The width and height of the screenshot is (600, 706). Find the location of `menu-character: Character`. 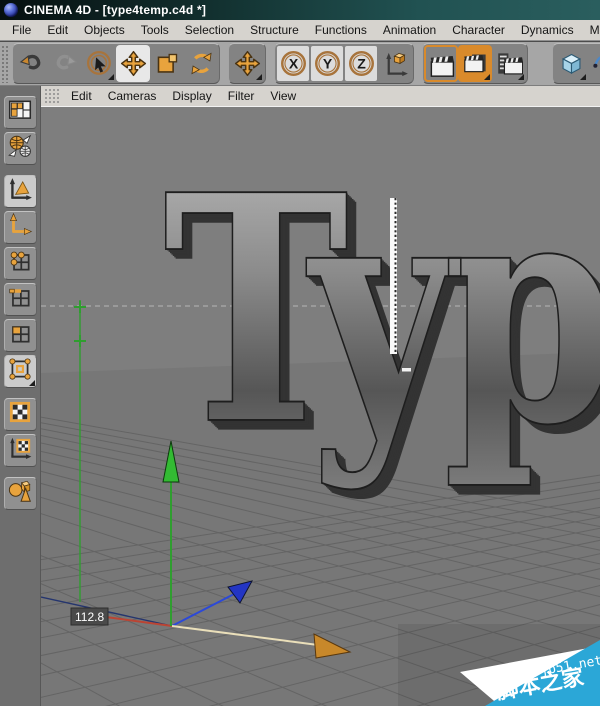

menu-character: Character is located at coordinates (478, 30).